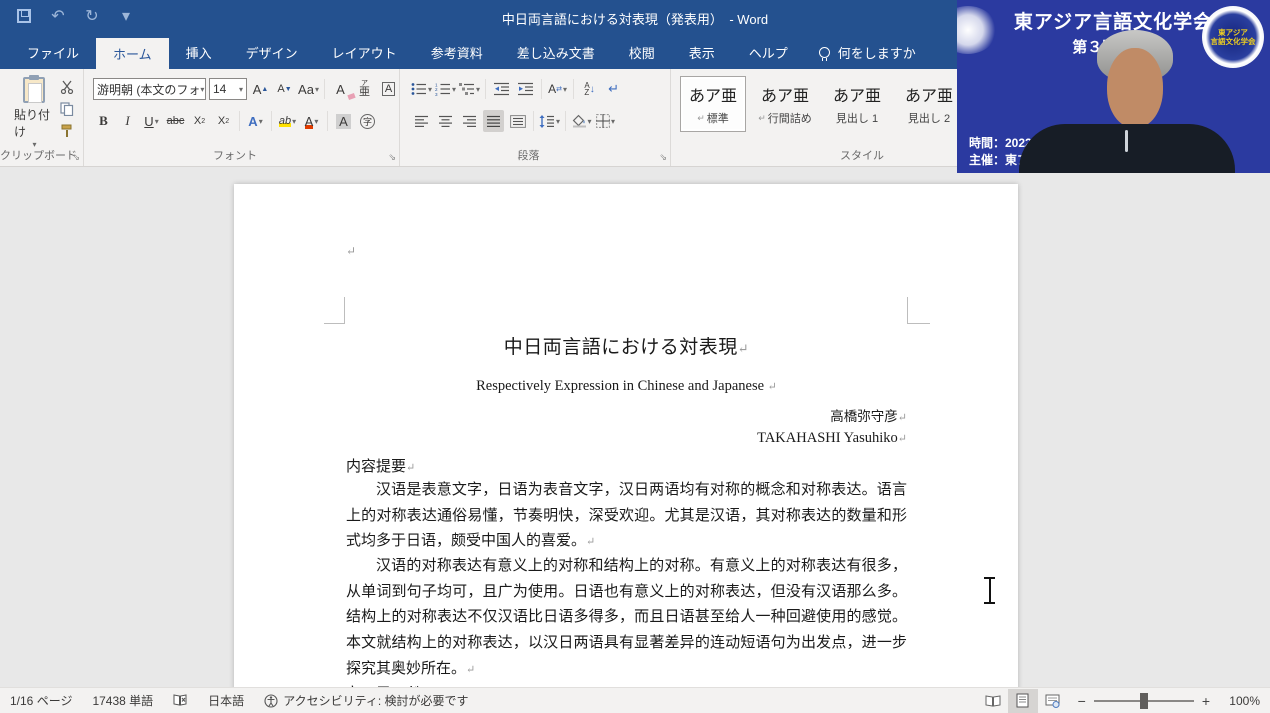  What do you see at coordinates (929, 104) in the screenshot?
I see `style-heading2: あア亜 見出し 2` at bounding box center [929, 104].